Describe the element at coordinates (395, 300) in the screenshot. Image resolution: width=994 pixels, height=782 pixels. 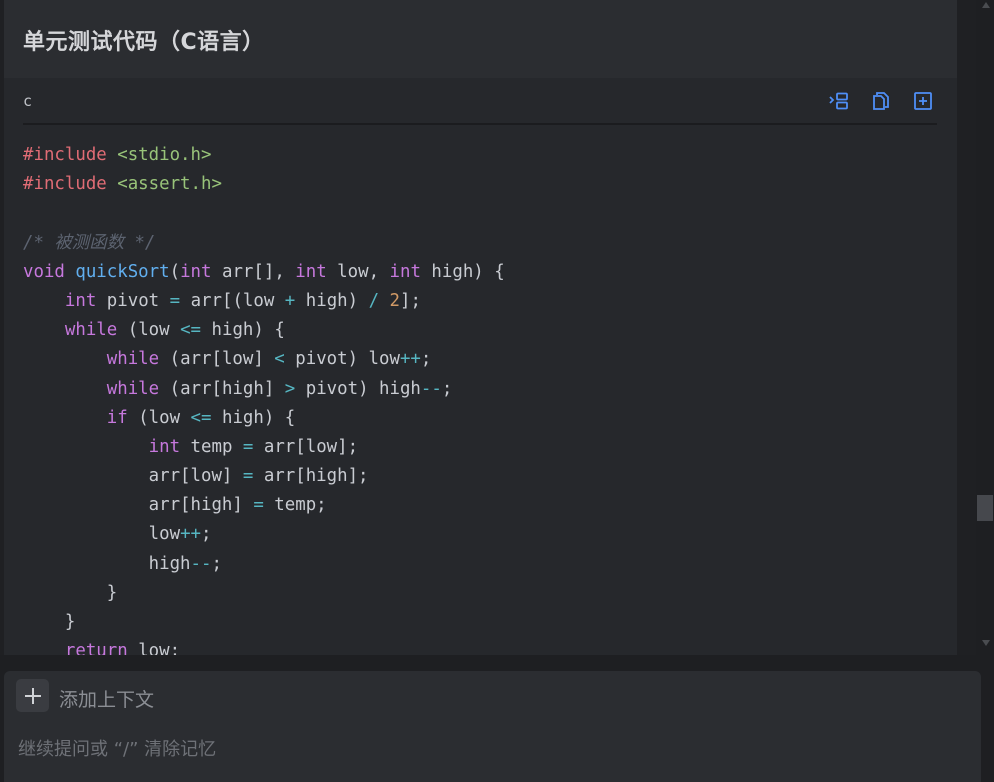
I see `code-token: 2` at that location.